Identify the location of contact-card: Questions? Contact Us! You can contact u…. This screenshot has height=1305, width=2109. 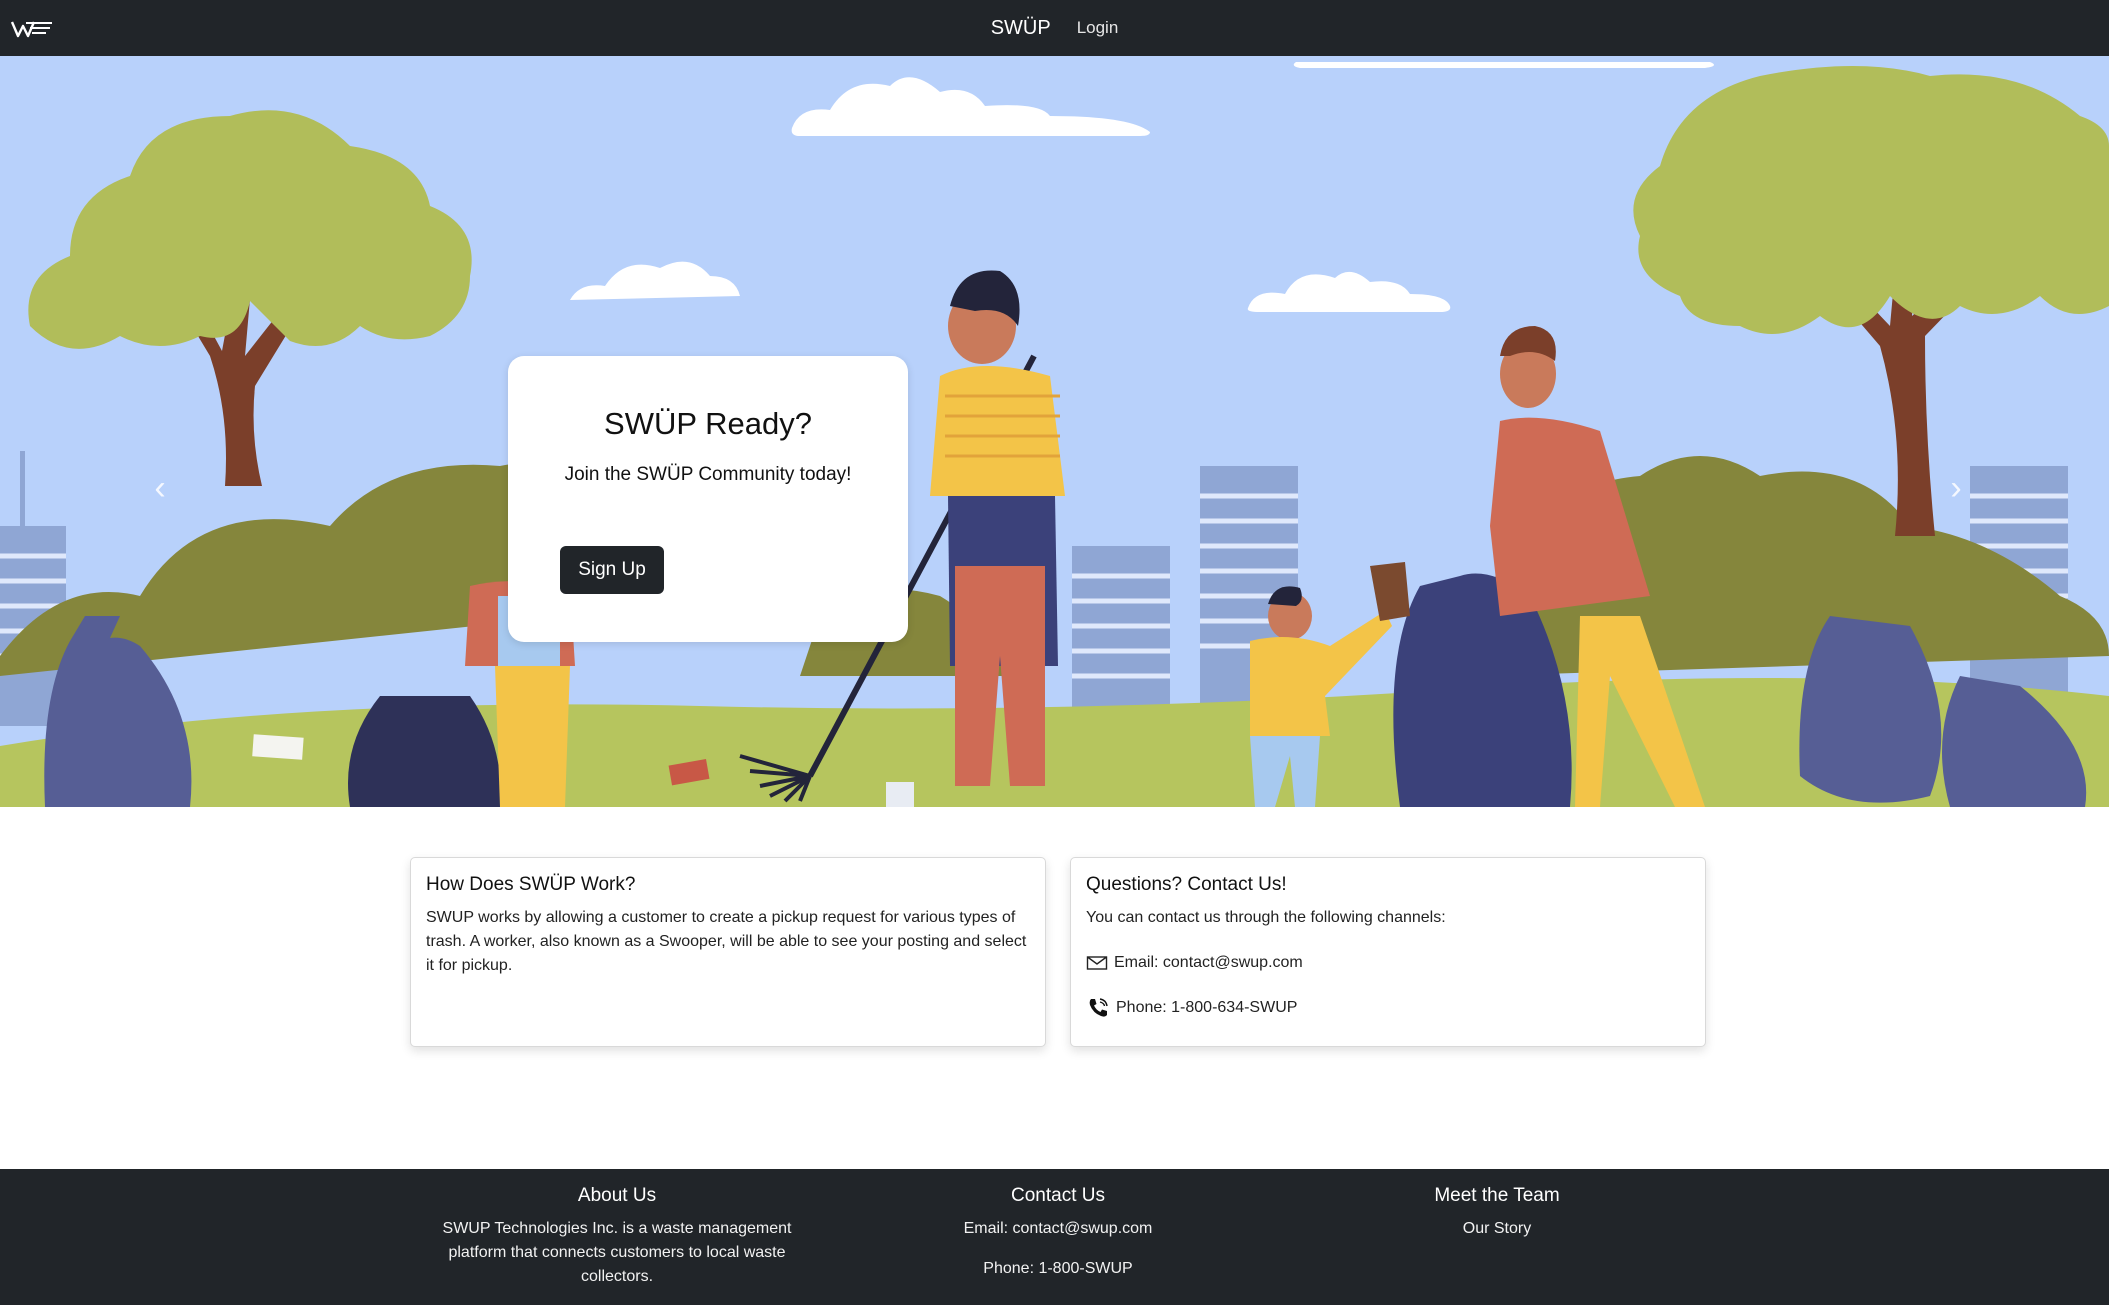
(1388, 952).